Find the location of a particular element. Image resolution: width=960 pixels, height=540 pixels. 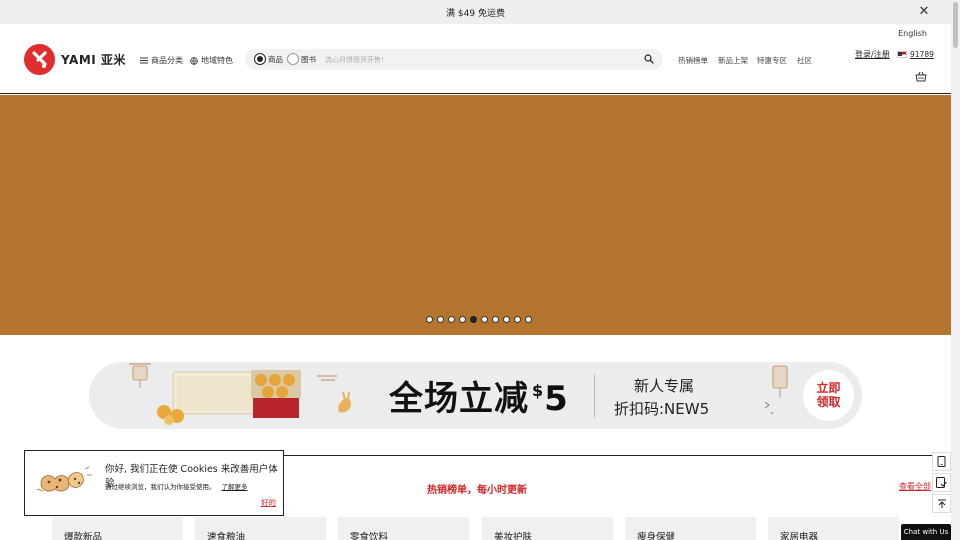

nav-categories-label: 商品分类 is located at coordinates (167, 60).